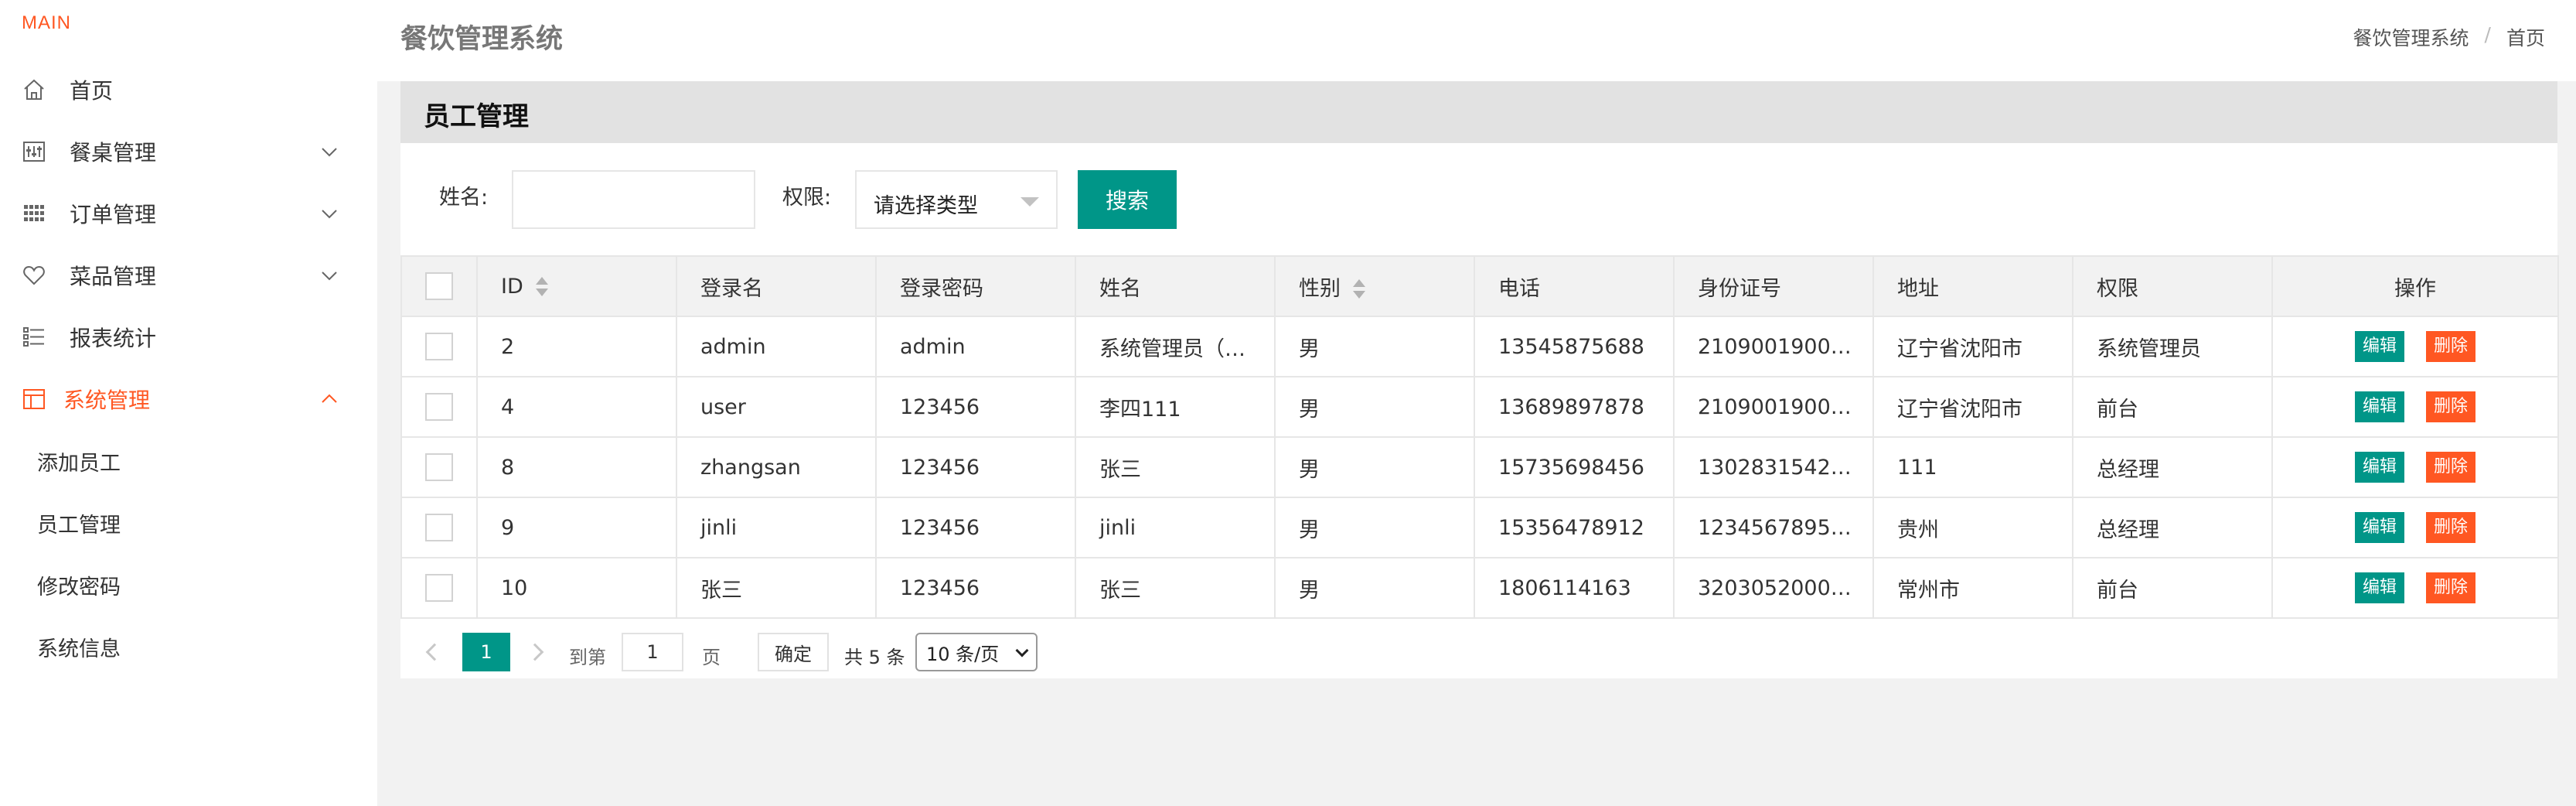 The image size is (2576, 806). What do you see at coordinates (2172, 286) in the screenshot?
I see `column-header-role: 权限` at bounding box center [2172, 286].